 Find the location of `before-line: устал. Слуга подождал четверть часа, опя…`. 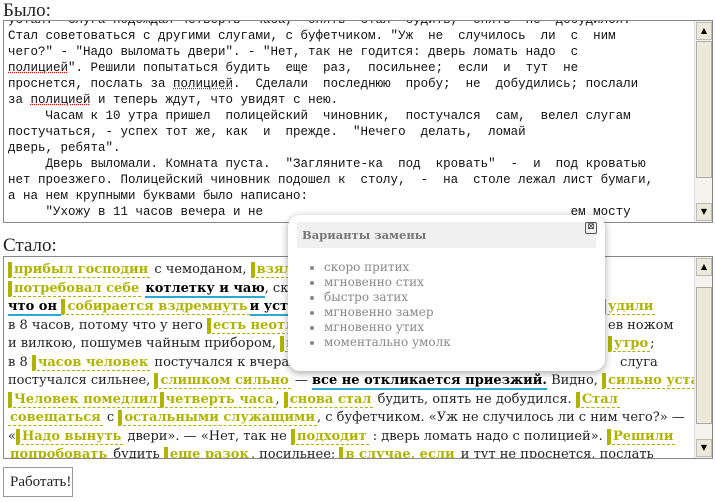

before-line: устал. Слуга подождал четверть часа, опя… is located at coordinates (319, 23).